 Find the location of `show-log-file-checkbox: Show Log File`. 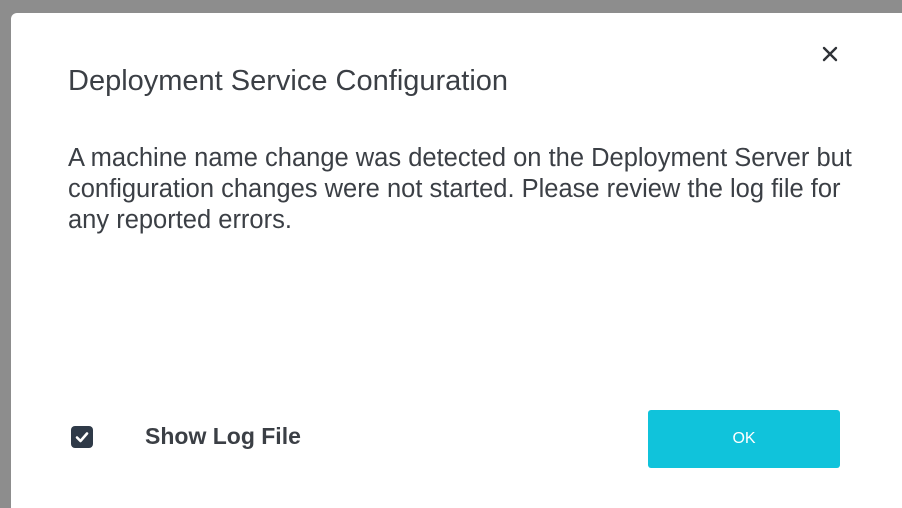

show-log-file-checkbox: Show Log File is located at coordinates (186, 436).